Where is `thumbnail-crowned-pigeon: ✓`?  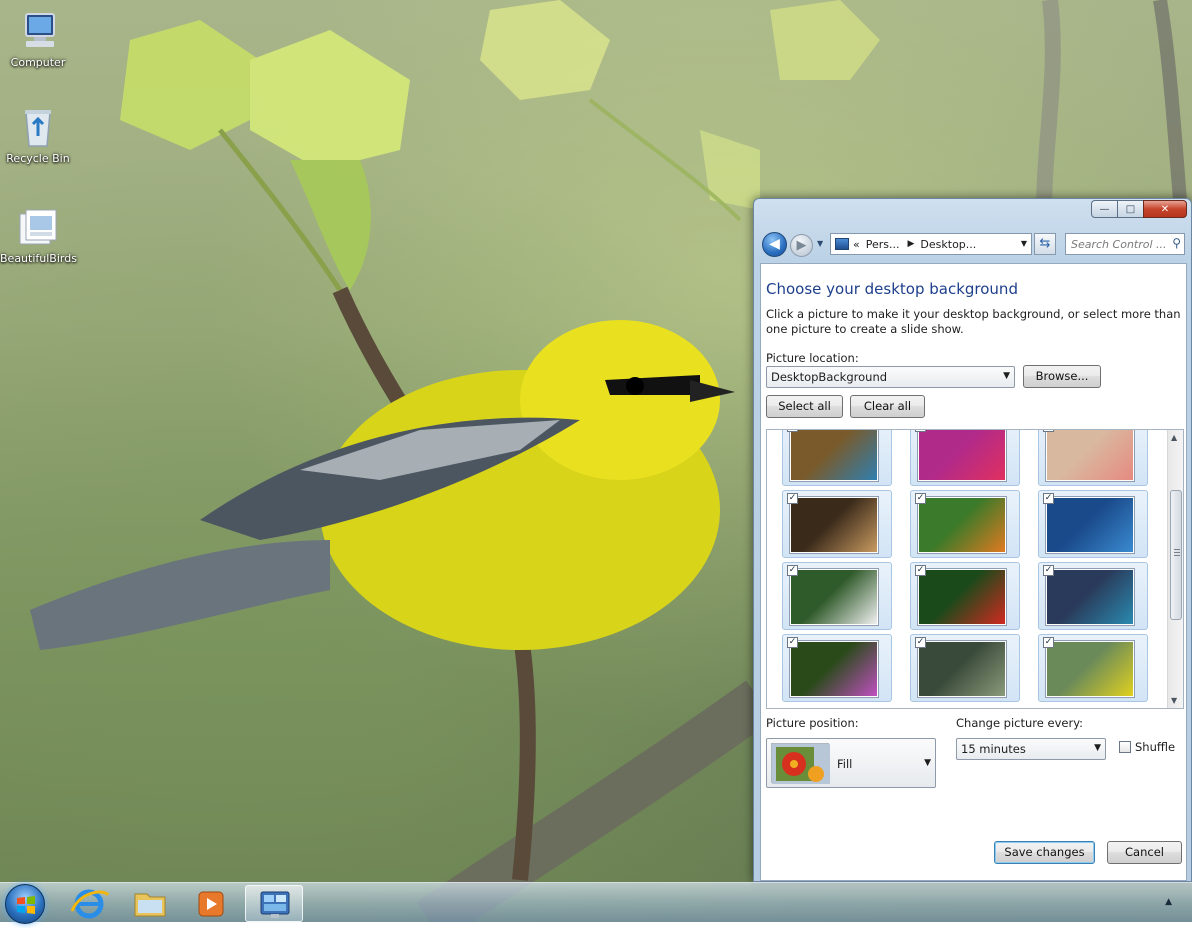 thumbnail-crowned-pigeon: ✓ is located at coordinates (1093, 524).